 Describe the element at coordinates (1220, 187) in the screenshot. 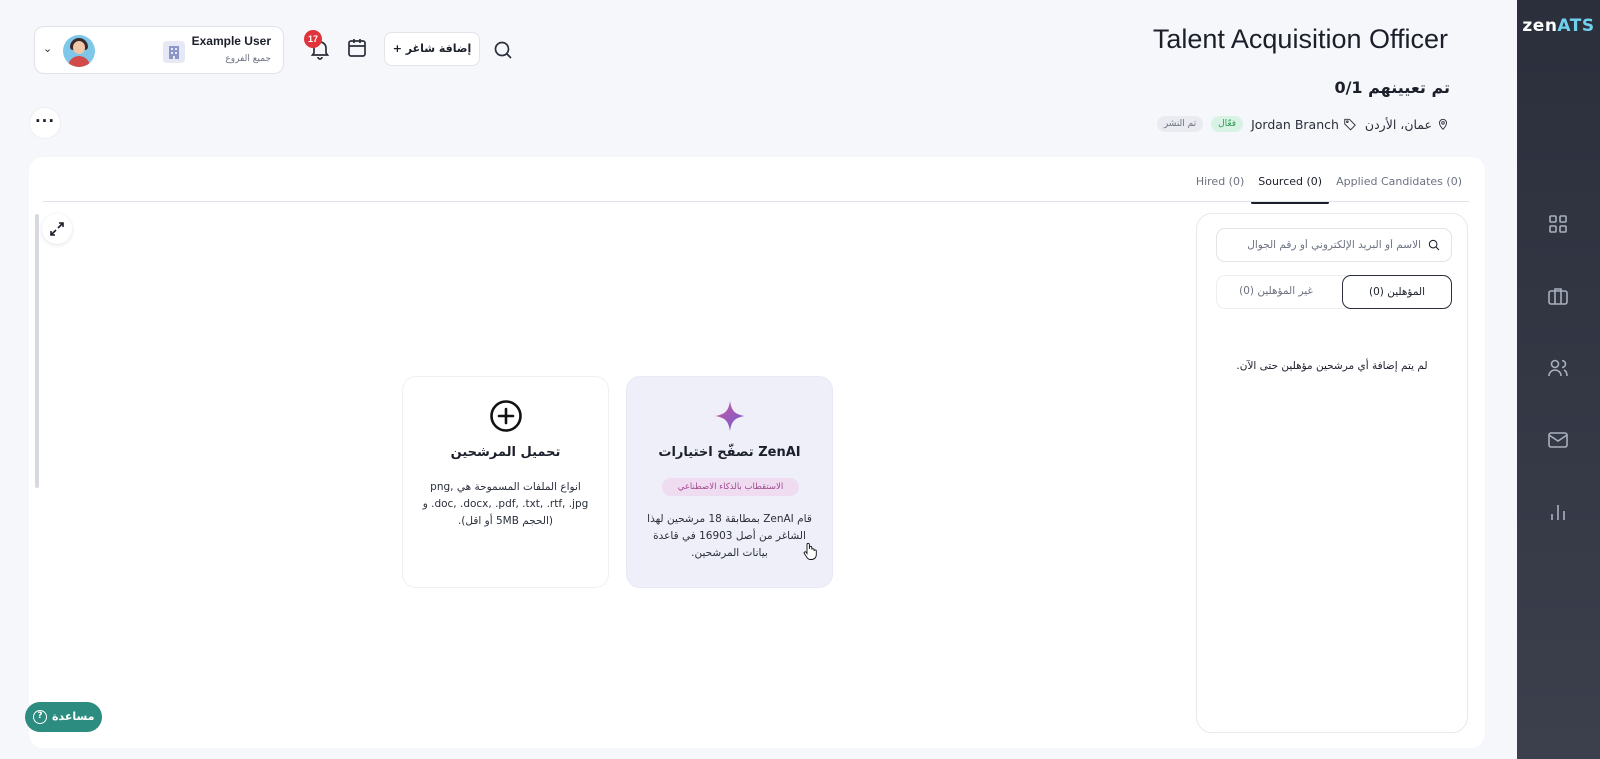

I see `tab-hired: Hired (0)` at that location.